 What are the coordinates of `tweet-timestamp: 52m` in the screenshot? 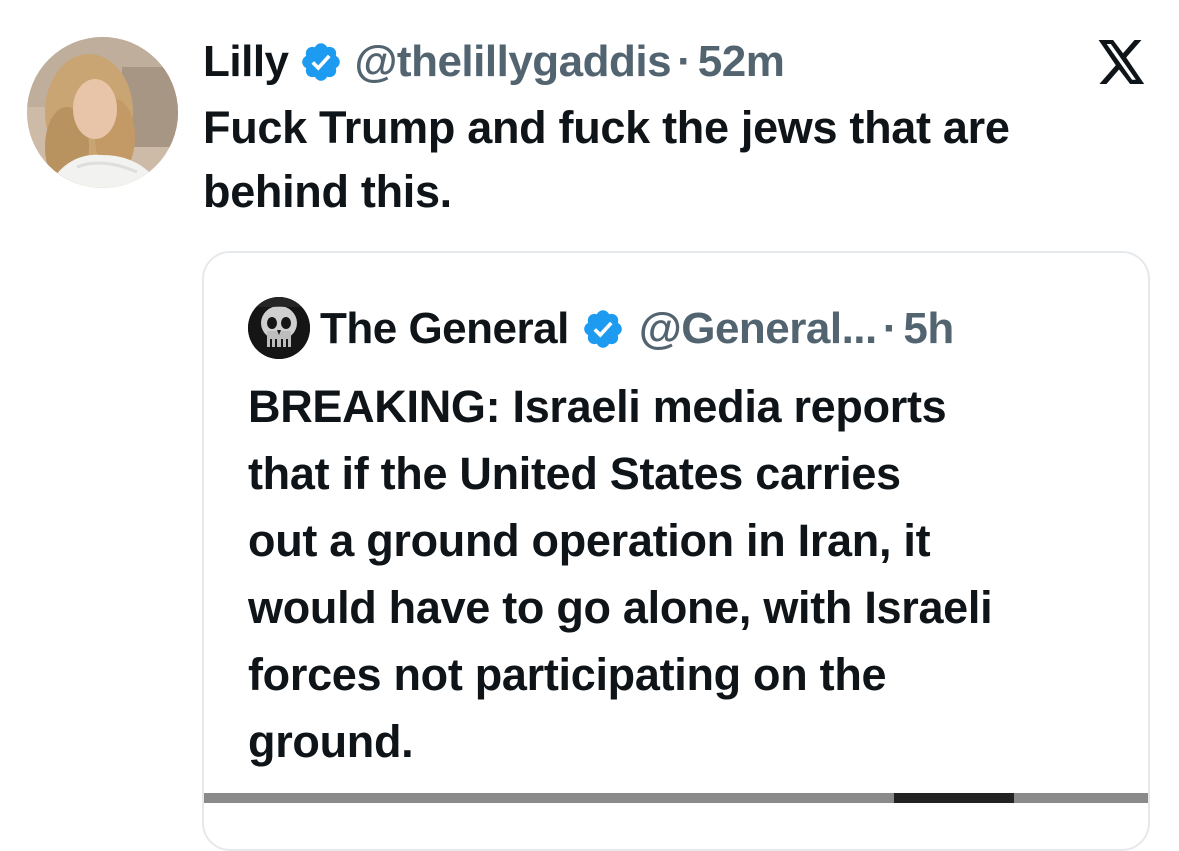 It's located at (741, 62).